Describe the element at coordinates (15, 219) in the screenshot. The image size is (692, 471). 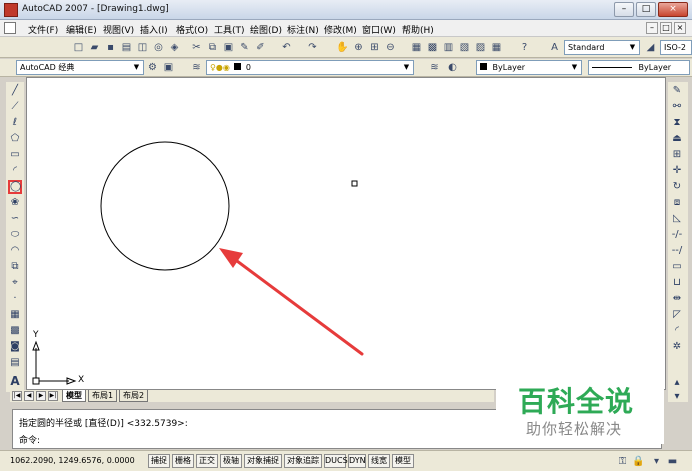
I see `spline-icon: ∽` at that location.